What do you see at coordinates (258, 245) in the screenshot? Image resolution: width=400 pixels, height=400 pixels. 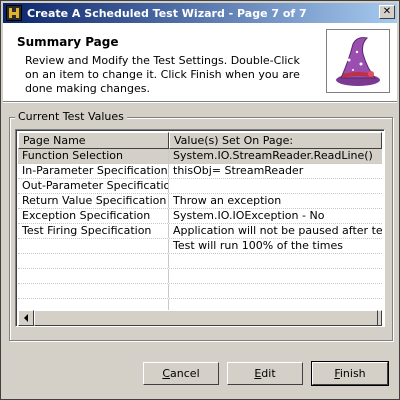 I see `cell-value: Test will run 100% of the times` at bounding box center [258, 245].